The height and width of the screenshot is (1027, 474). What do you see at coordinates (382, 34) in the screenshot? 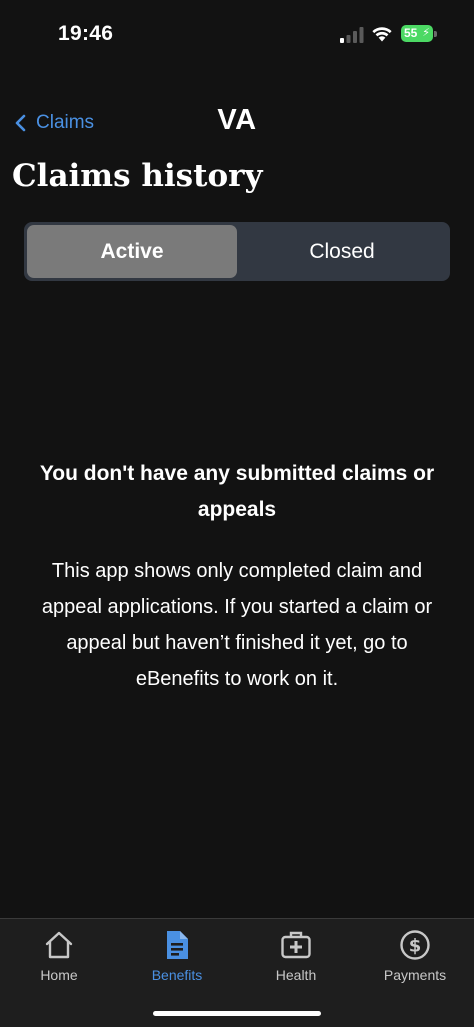
I see `wifi-icon` at bounding box center [382, 34].